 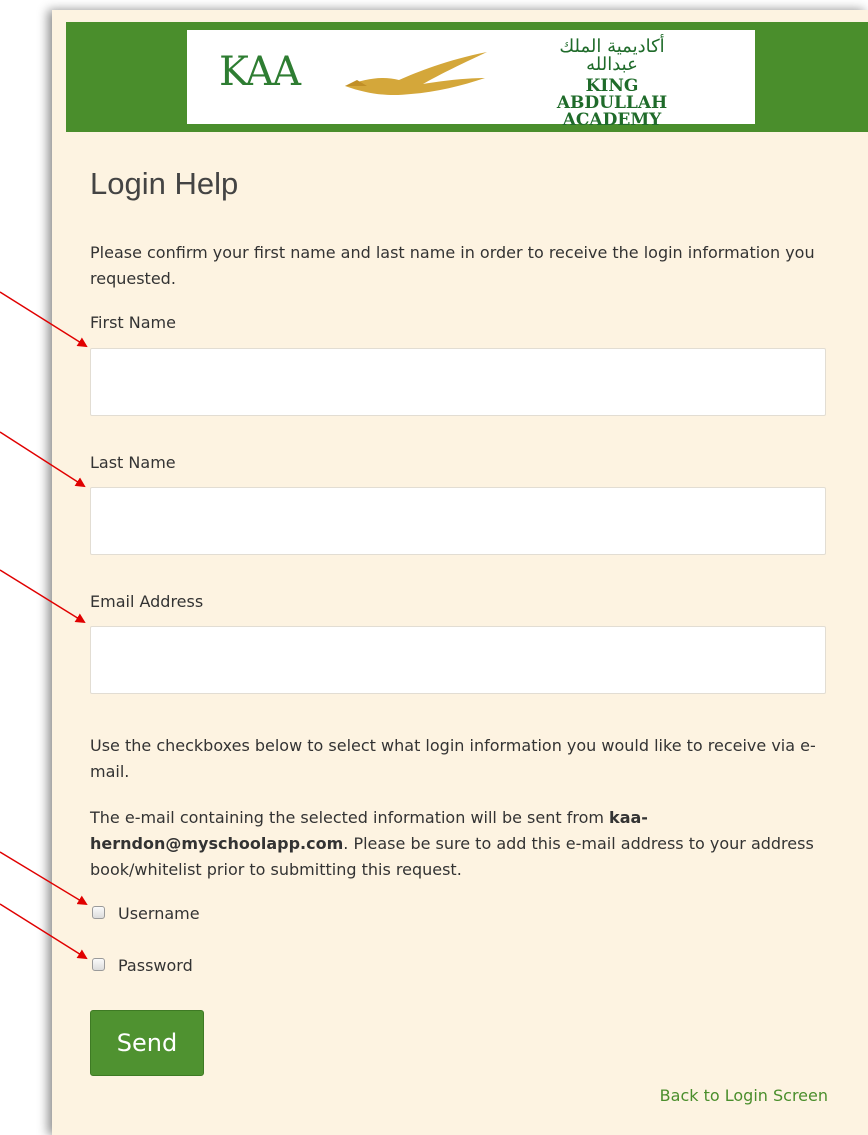 What do you see at coordinates (44, 625) in the screenshot?
I see `annotation-arrows` at bounding box center [44, 625].